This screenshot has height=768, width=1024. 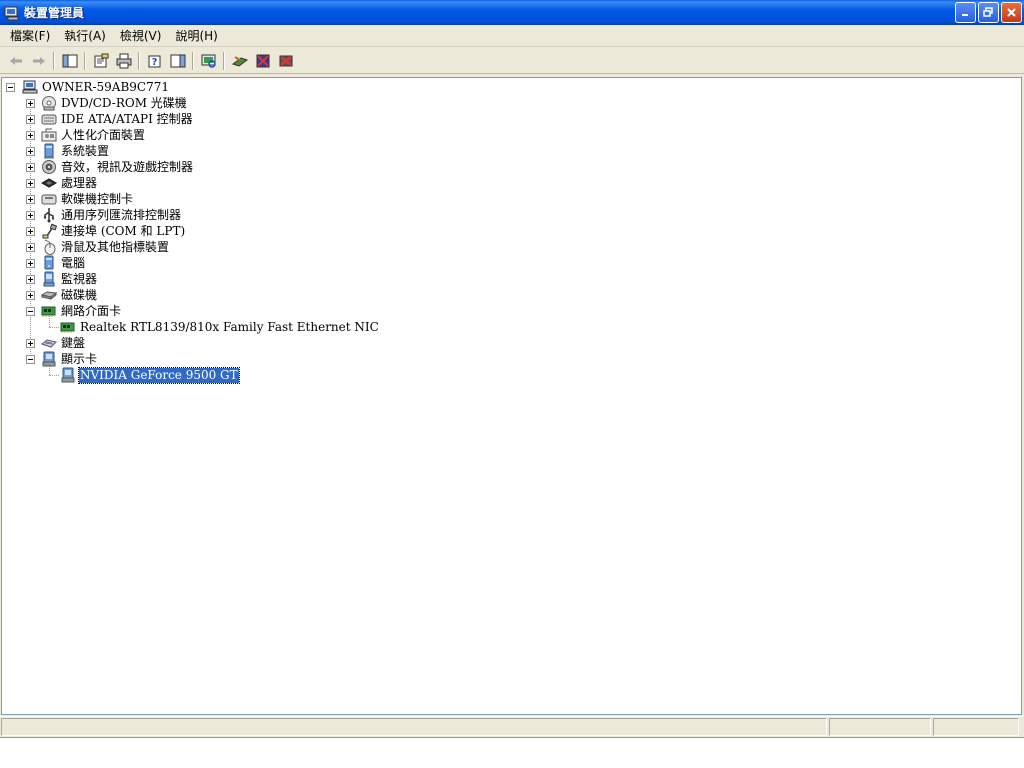 What do you see at coordinates (512, 752) in the screenshot?
I see `bottom-blank-area` at bounding box center [512, 752].